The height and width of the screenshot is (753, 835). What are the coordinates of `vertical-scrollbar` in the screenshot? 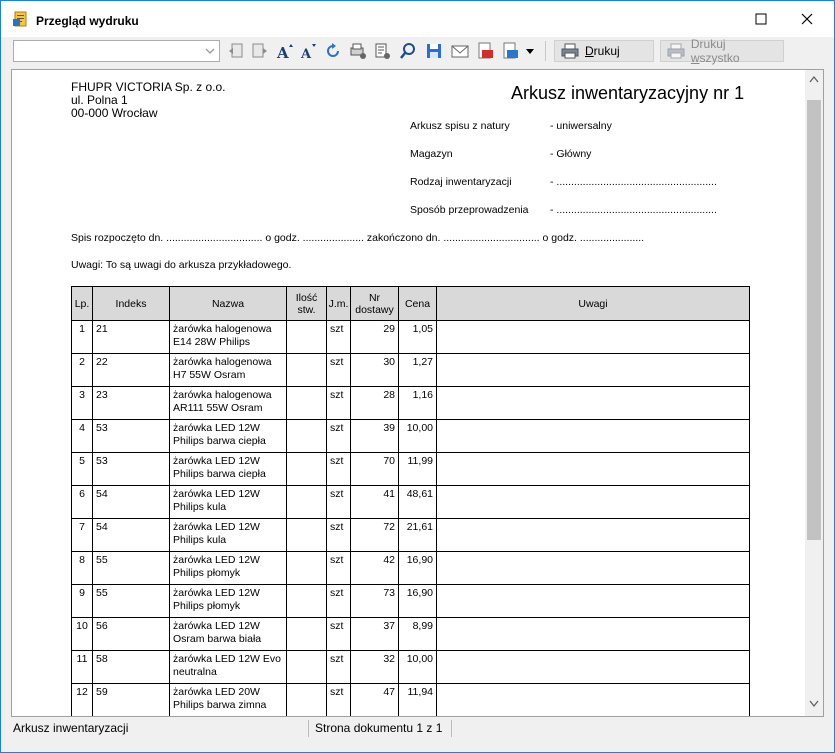 It's located at (814, 393).